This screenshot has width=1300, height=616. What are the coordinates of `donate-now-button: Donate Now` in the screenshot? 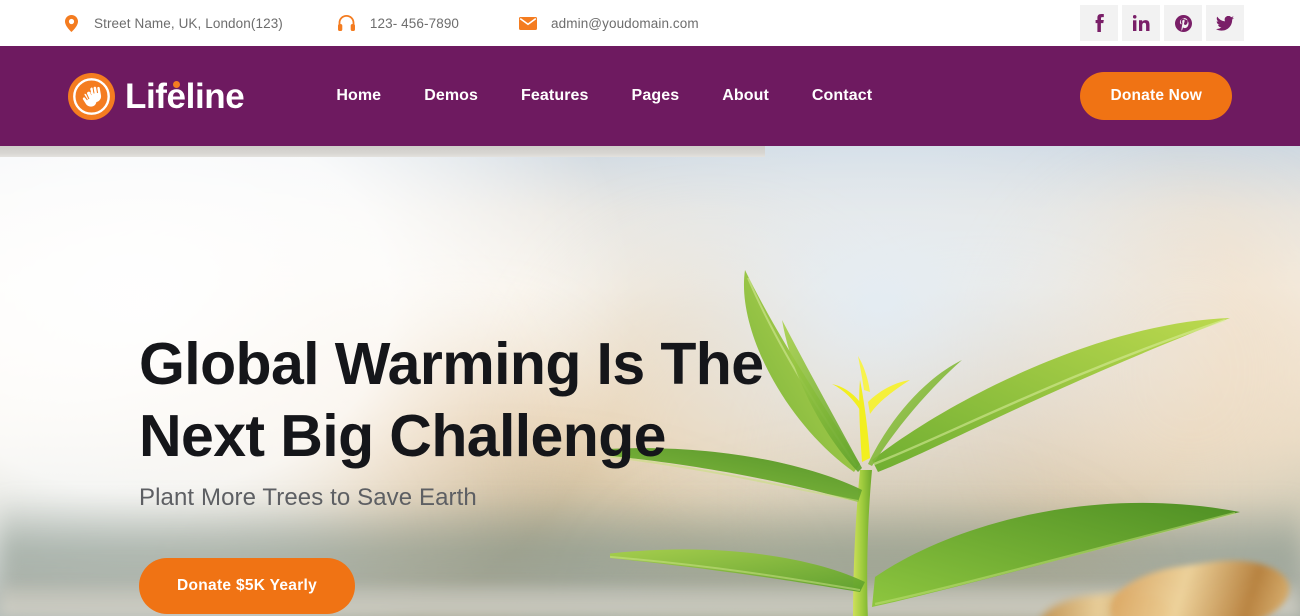 It's located at (1156, 96).